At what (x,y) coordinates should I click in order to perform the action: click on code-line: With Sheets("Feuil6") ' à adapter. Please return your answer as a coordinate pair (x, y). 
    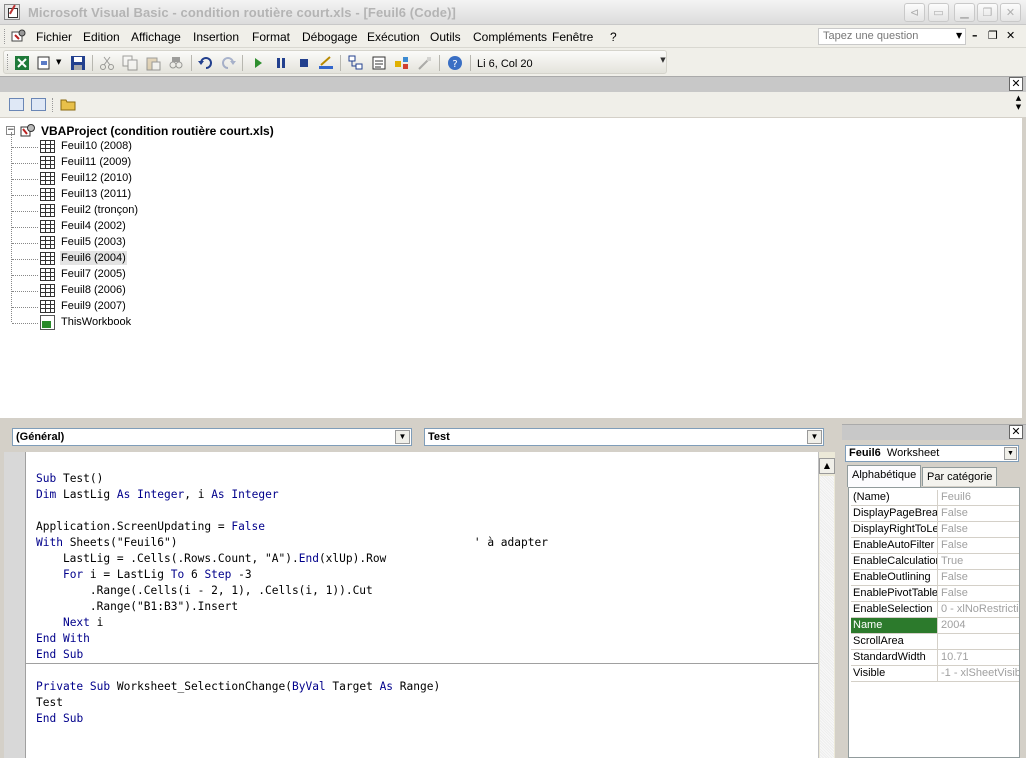
    Looking at the image, I should click on (292, 544).